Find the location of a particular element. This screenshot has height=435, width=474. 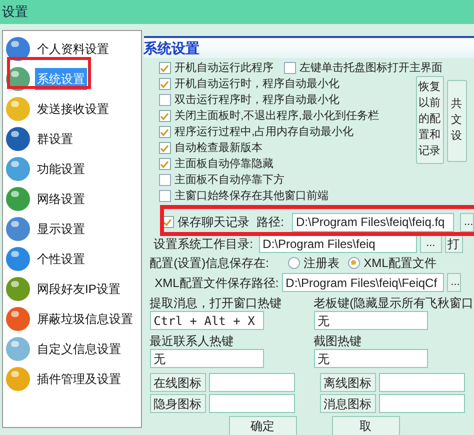

checkbox-label: 关闭主面板时,不退出程序,最小化到任务栏 is located at coordinates (276, 116).